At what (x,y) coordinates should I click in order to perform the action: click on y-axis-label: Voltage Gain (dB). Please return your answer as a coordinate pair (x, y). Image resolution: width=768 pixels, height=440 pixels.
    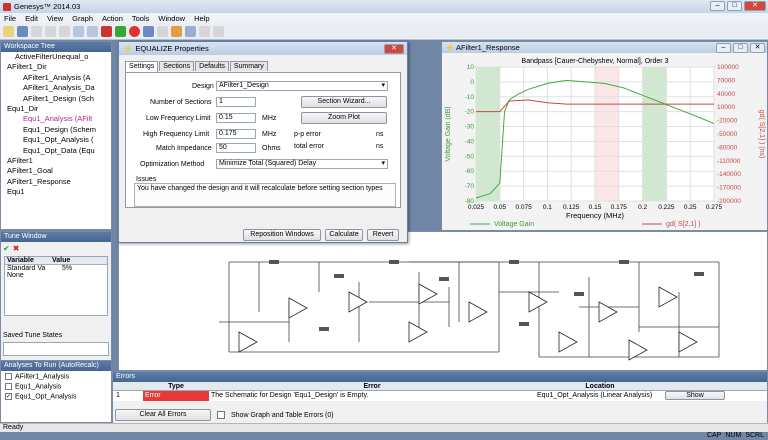
    Looking at the image, I should click on (448, 133).